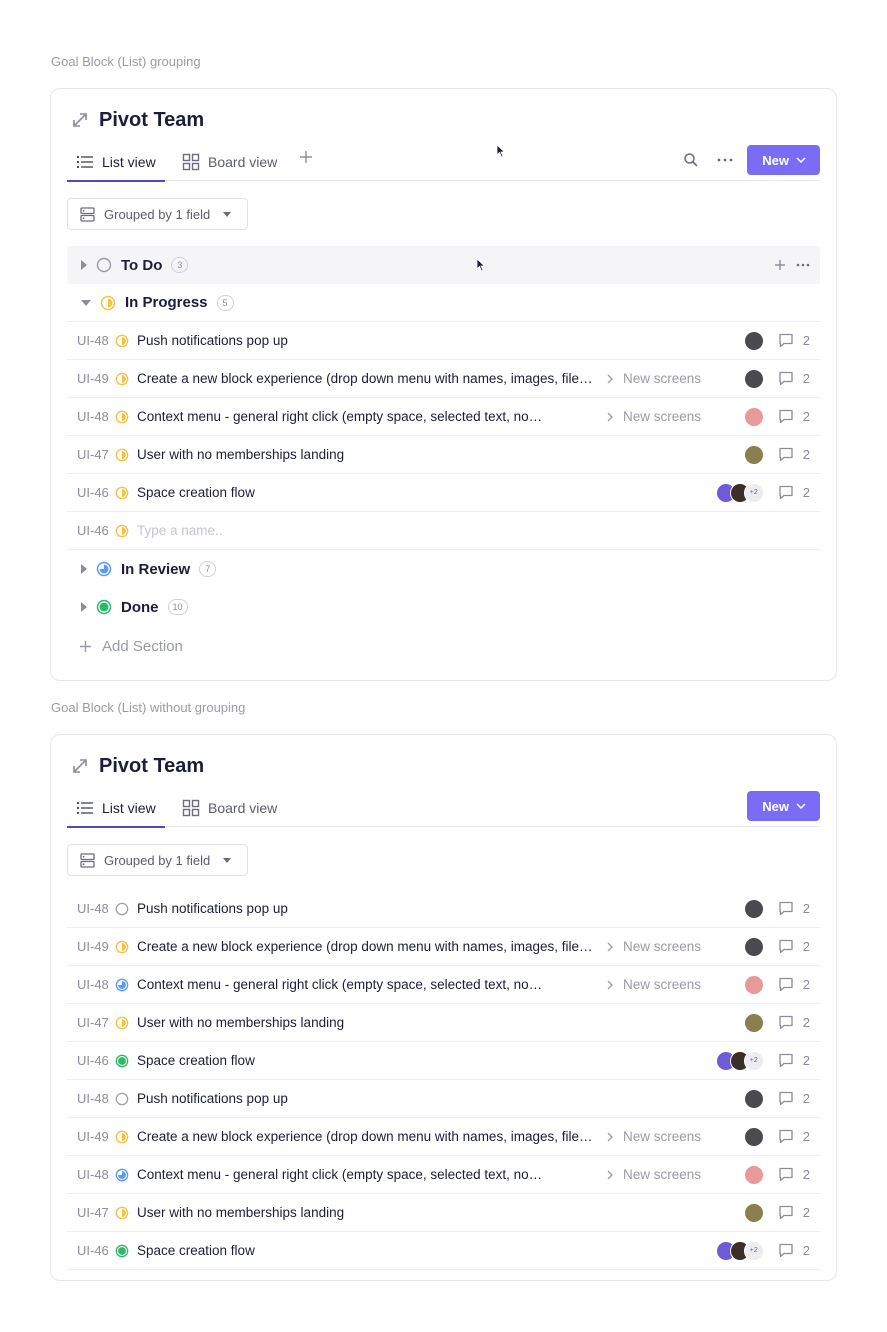 Image resolution: width=887 pixels, height=1332 pixels. I want to click on section-in-progress: In Progress 5, so click(443, 303).